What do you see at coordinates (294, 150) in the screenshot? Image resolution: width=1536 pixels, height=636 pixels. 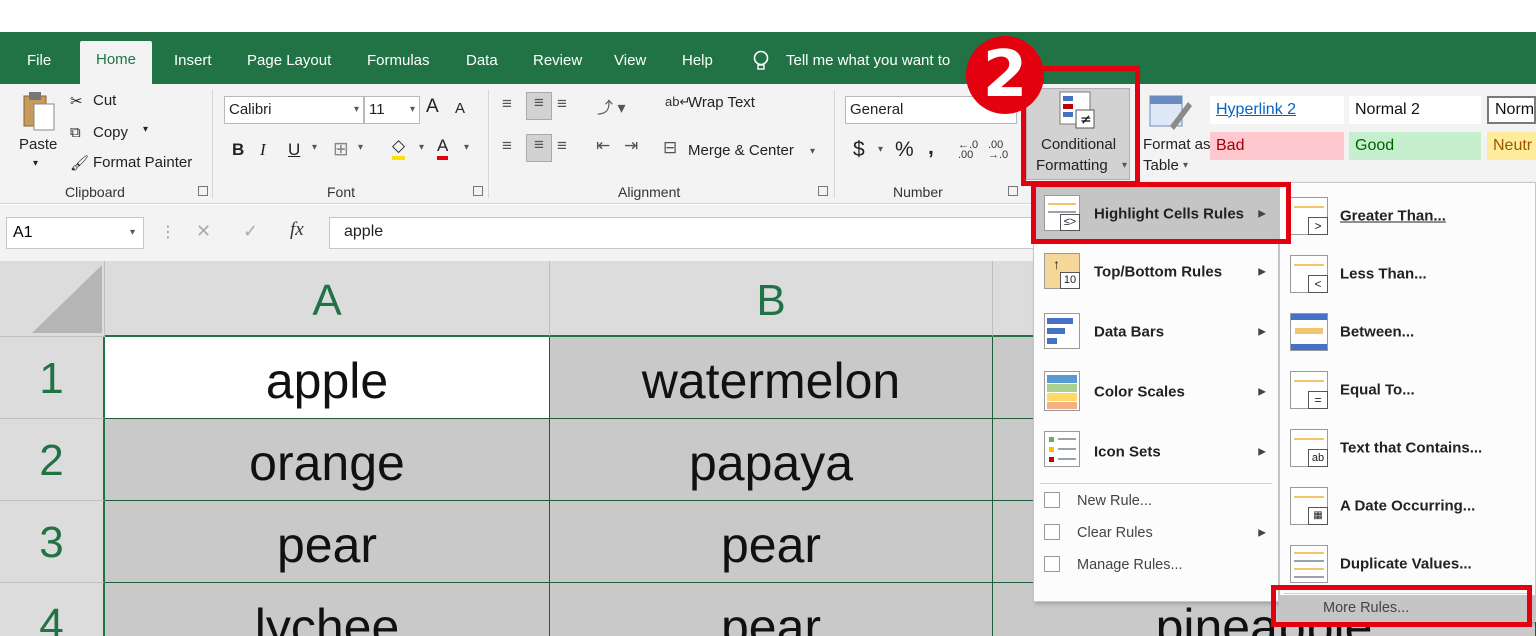 I see `underline-button: U` at bounding box center [294, 150].